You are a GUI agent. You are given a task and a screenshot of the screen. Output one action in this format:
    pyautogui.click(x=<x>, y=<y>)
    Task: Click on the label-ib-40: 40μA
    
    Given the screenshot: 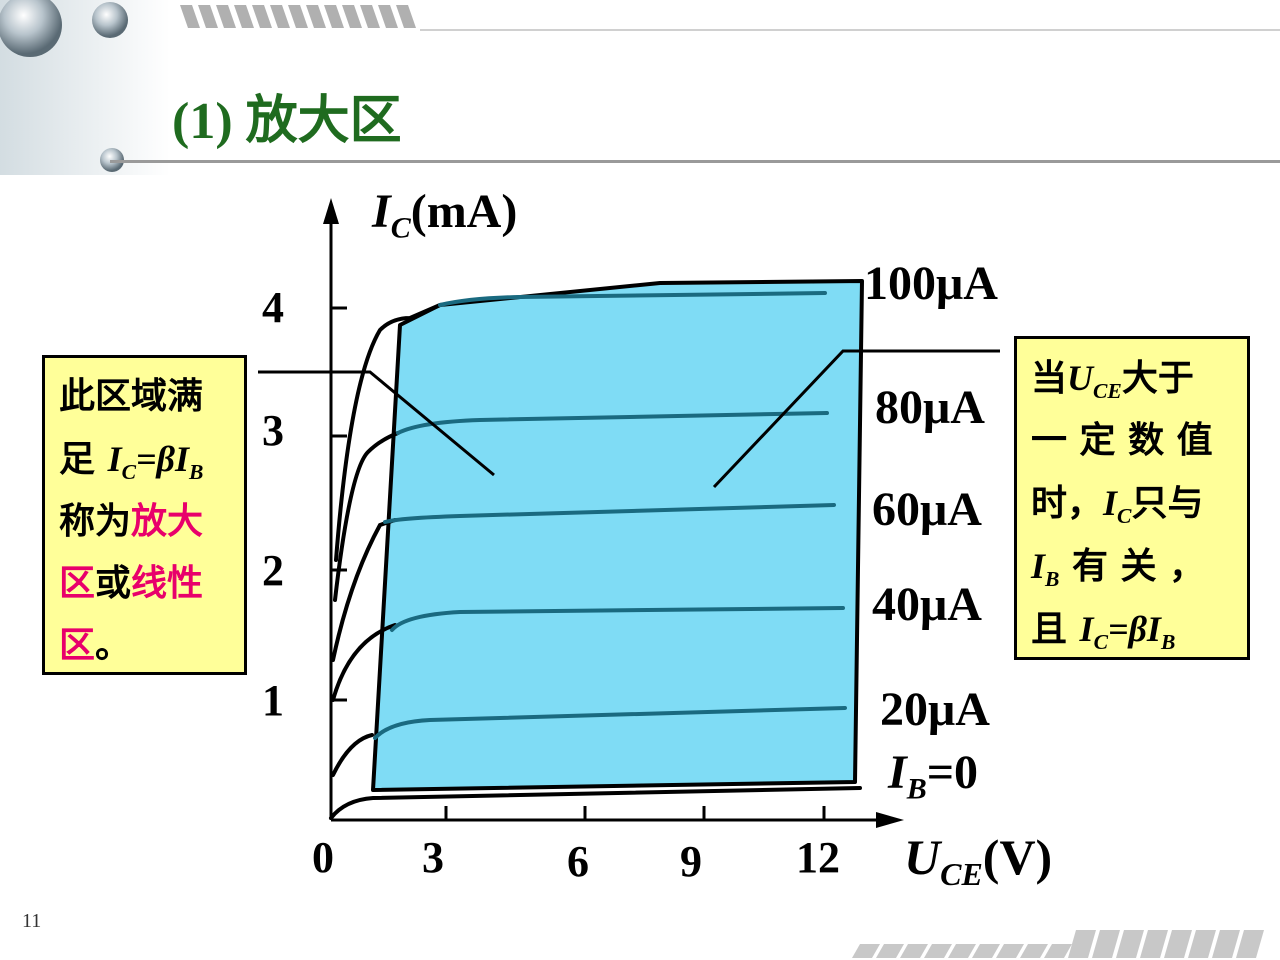 What is the action you would take?
    pyautogui.click(x=927, y=604)
    